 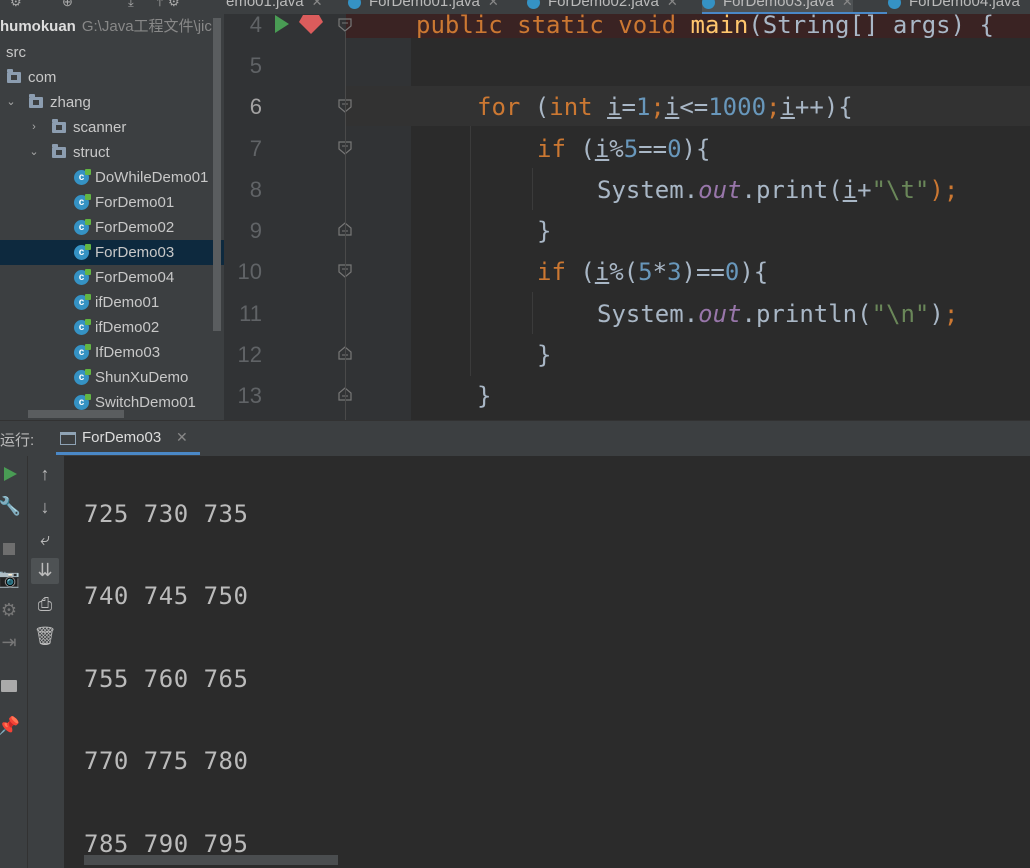 What do you see at coordinates (255, 148) in the screenshot?
I see `line-number: 7` at bounding box center [255, 148].